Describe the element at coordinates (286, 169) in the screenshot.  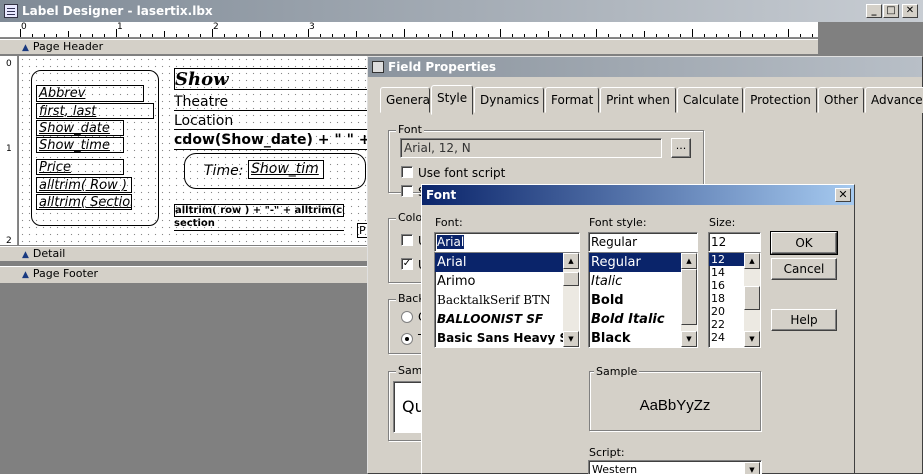
I see `field-show-time-2: Show_tim` at that location.